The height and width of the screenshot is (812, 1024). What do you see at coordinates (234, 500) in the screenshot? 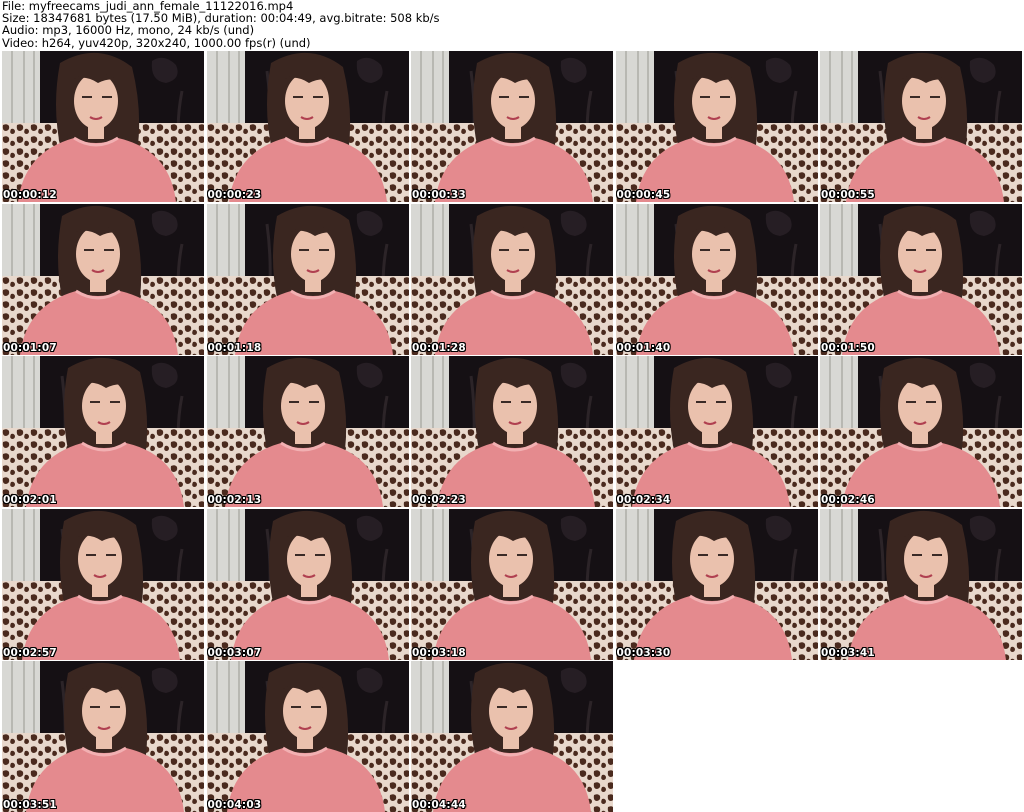
I see `thumbnail-timestamp: 00:02:13` at bounding box center [234, 500].